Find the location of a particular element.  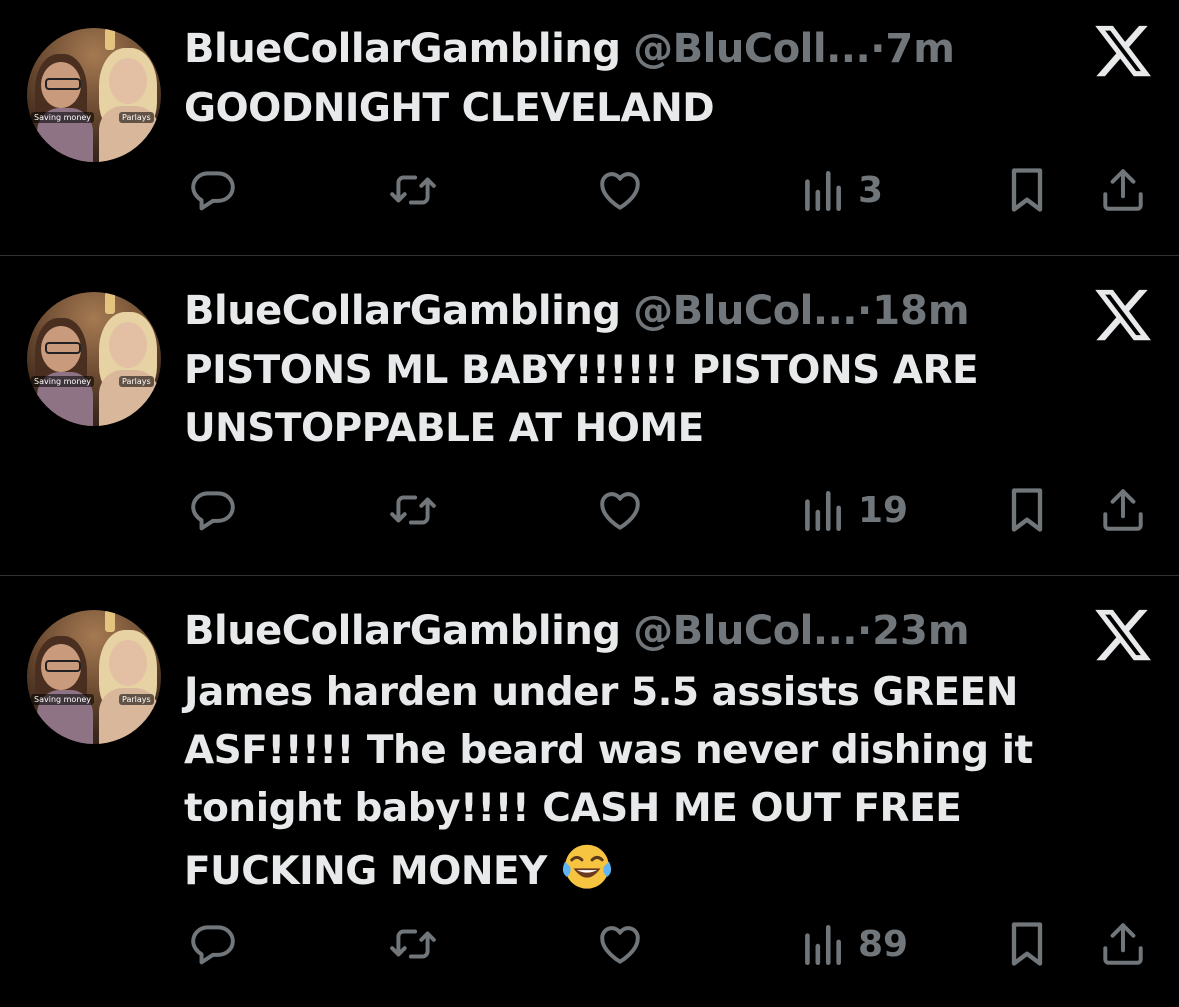

tweet-header: BlueCollarGambling @BluCol...·23m is located at coordinates (577, 631).